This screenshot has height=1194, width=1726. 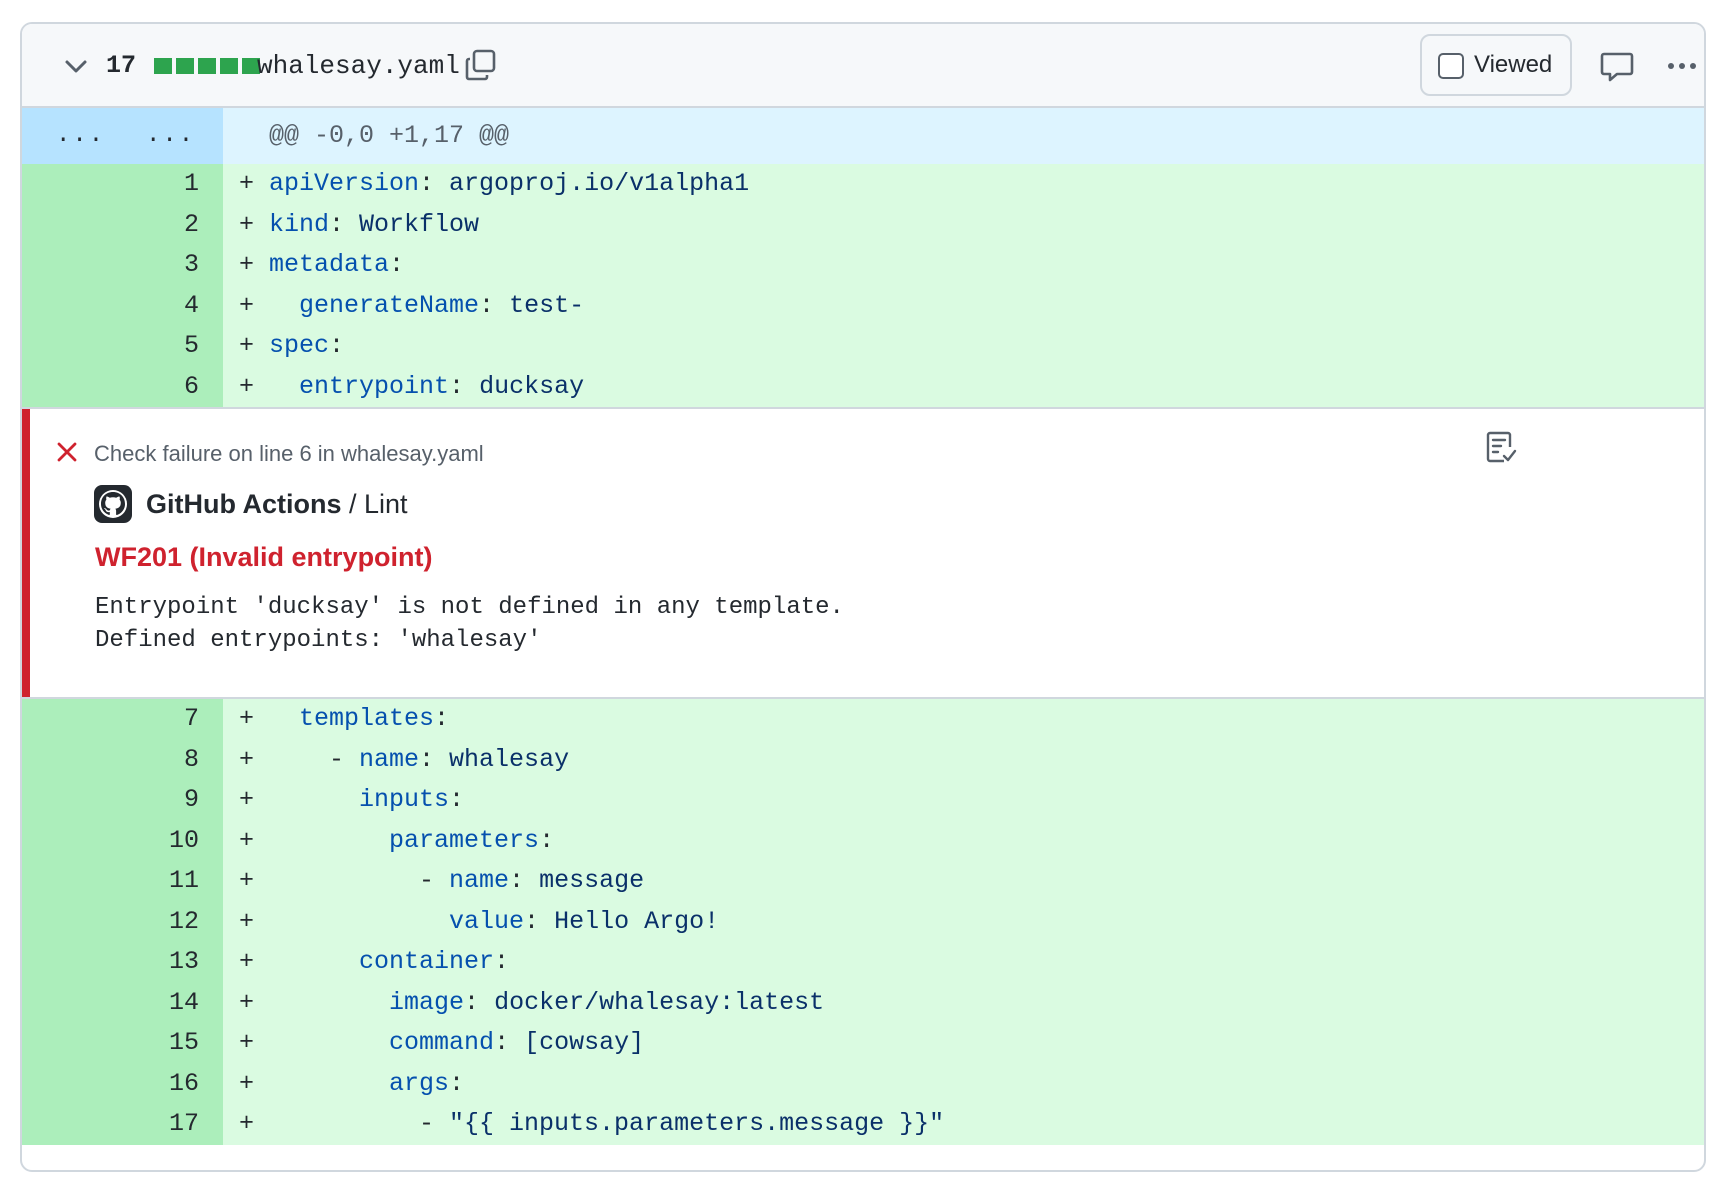 I want to click on code-line: - name: whalesay, so click(x=419, y=760).